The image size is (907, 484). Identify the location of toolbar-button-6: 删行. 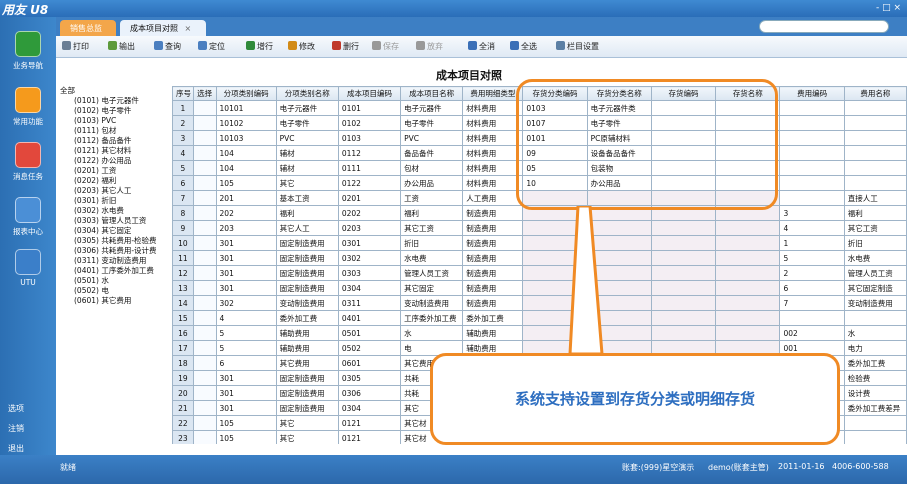
(345, 46).